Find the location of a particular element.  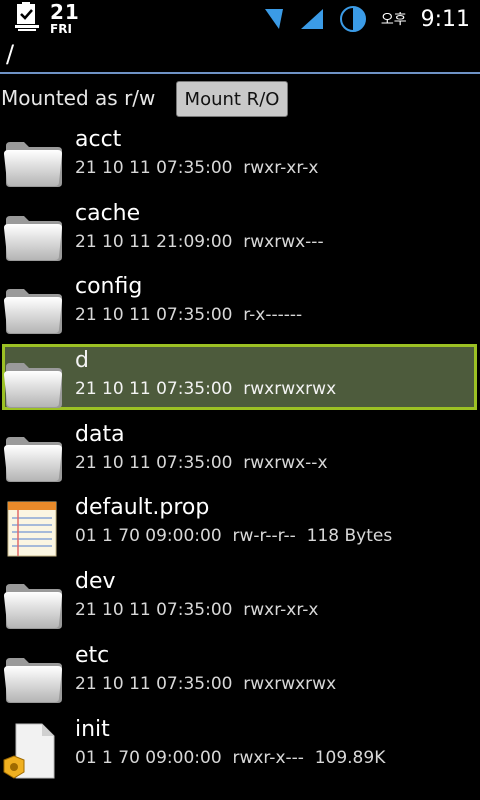

file-name: d is located at coordinates (82, 361).